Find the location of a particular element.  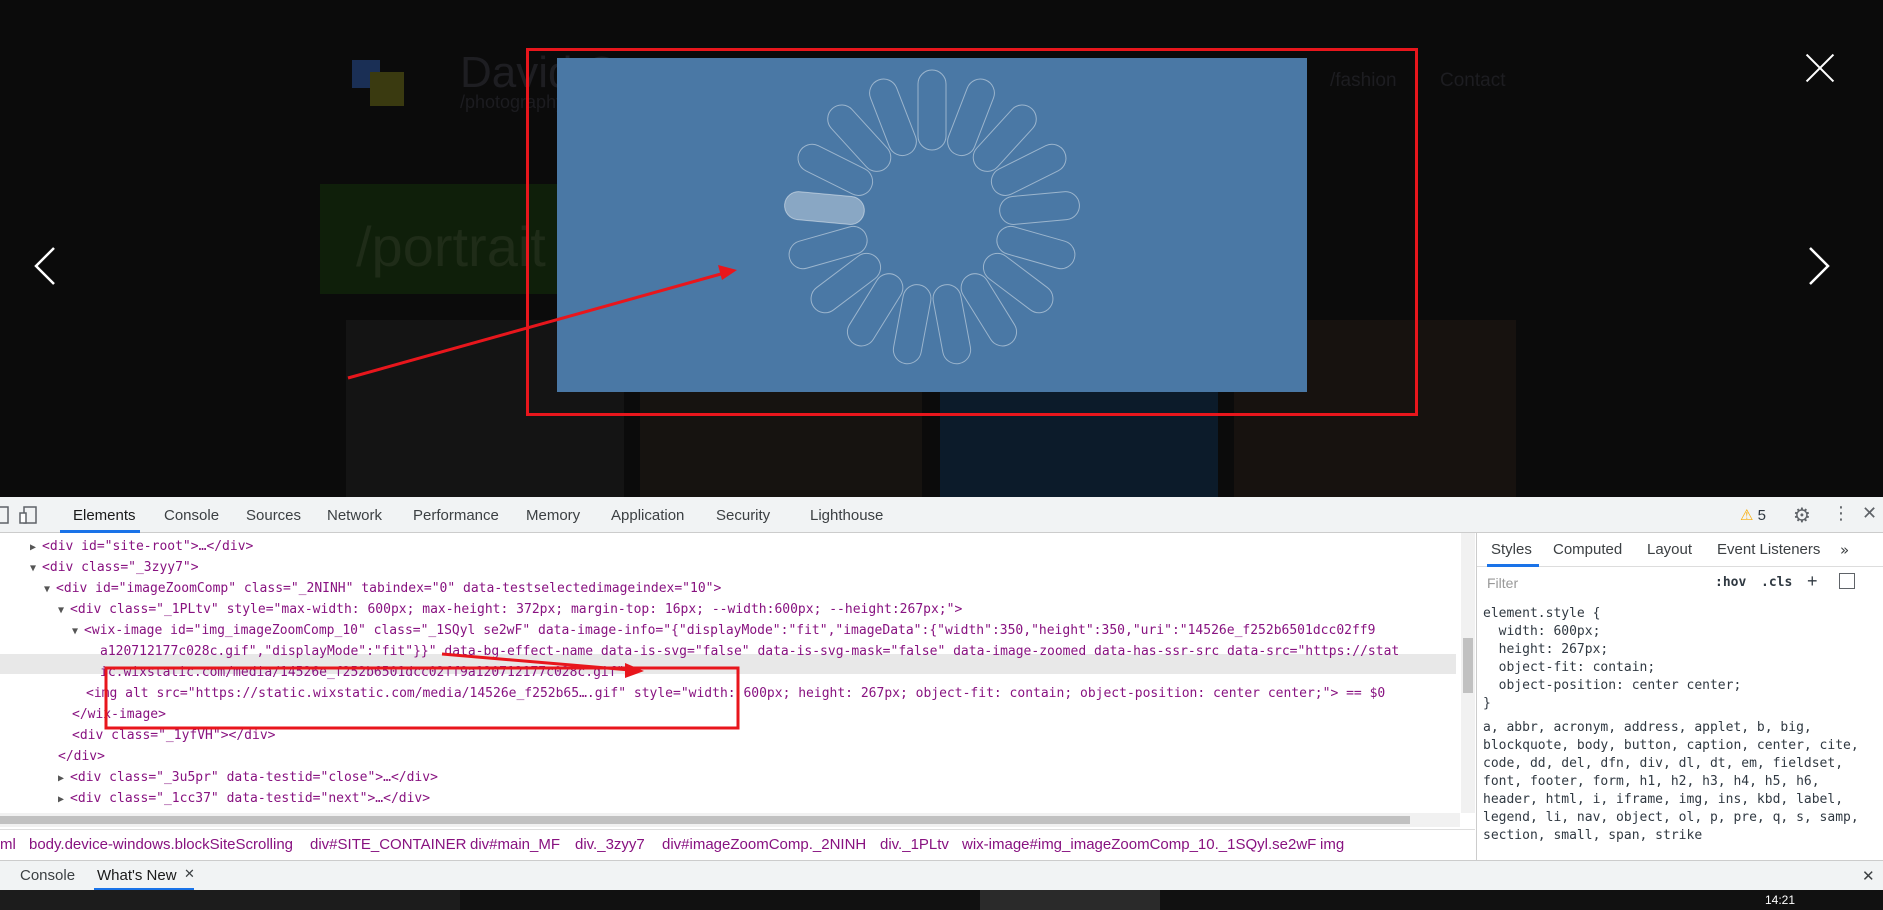

elements-scrollbar is located at coordinates (1468, 673).